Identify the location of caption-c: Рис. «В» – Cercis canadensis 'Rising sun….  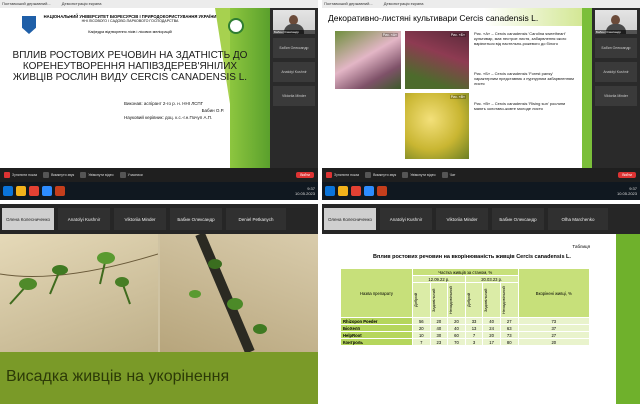
(520, 106).